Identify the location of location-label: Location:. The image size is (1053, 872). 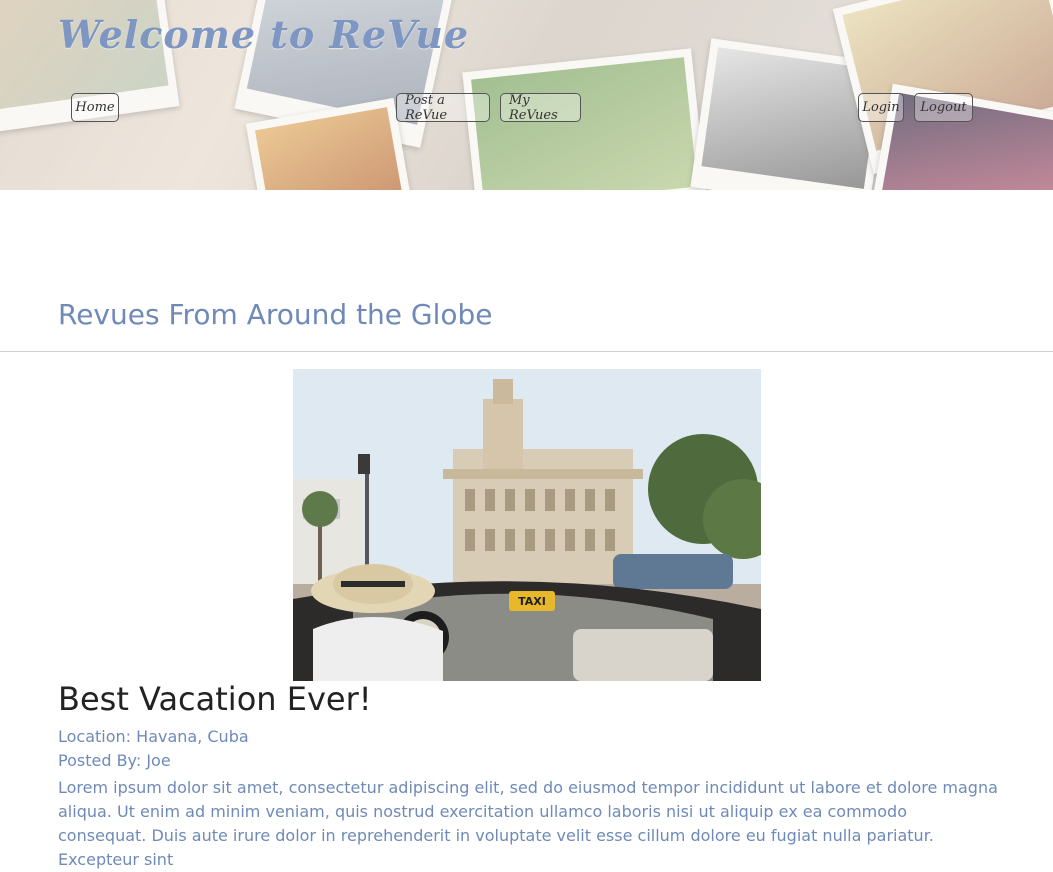
(95, 736).